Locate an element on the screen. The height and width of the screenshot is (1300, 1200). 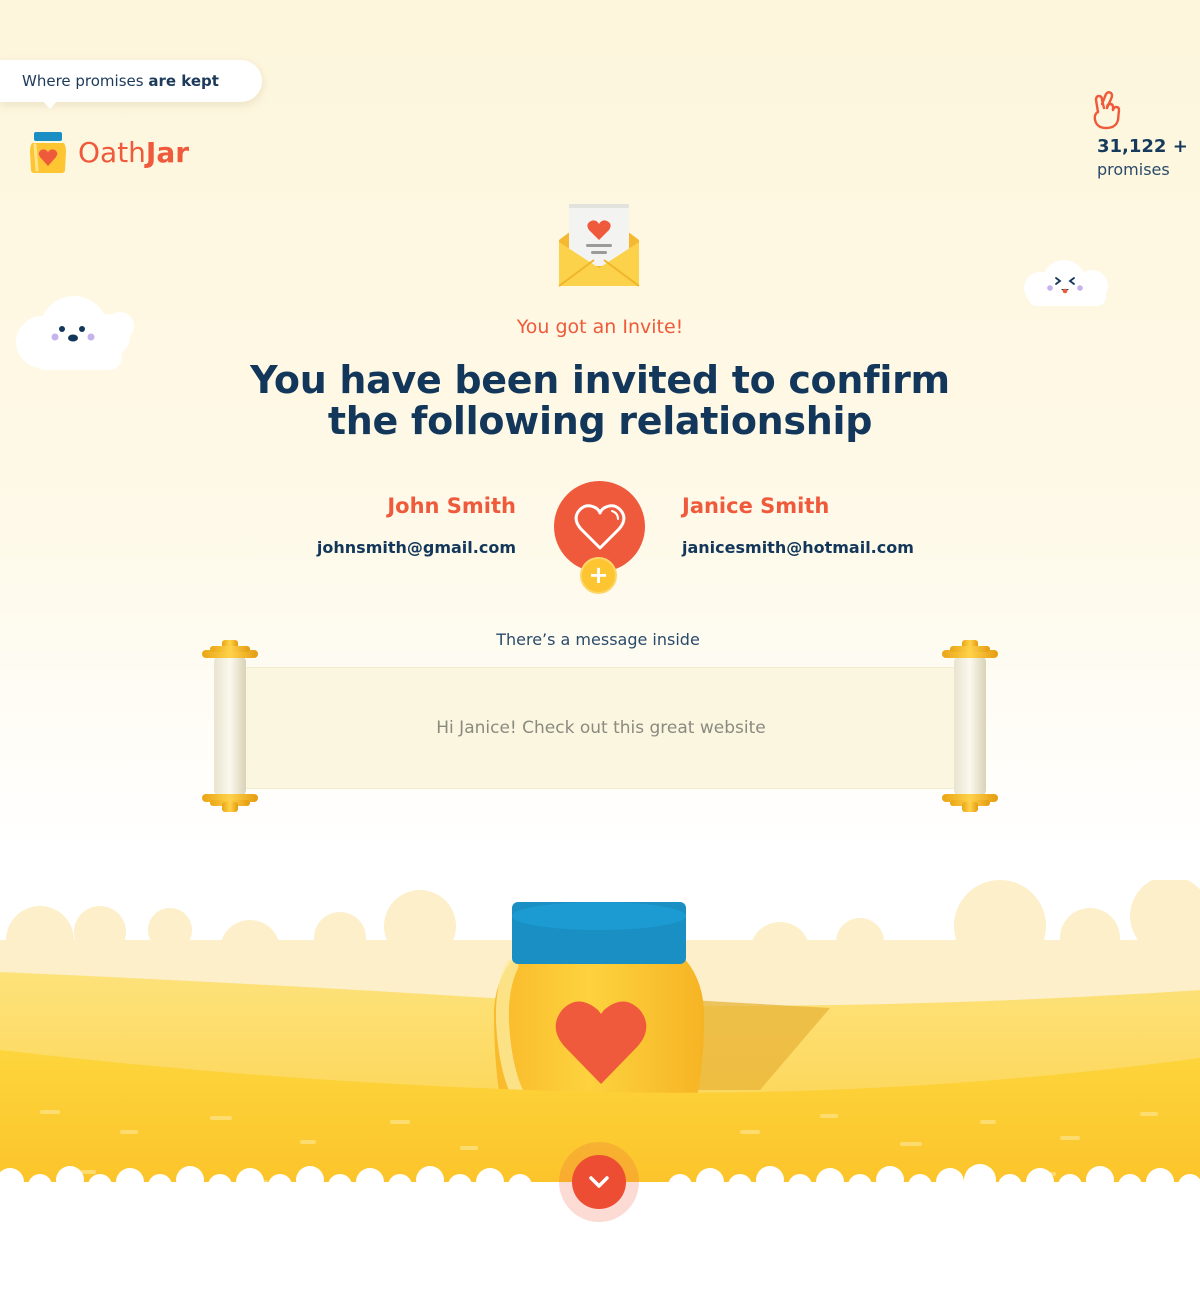
logo-word-bold: Jar is located at coordinates (167, 152).